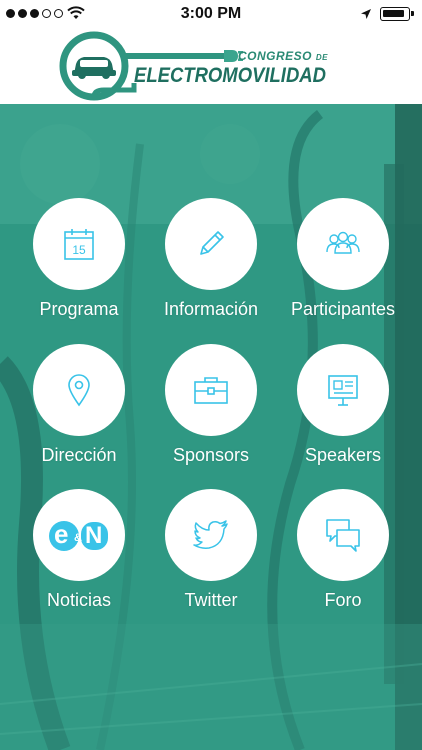 The width and height of the screenshot is (422, 750). I want to click on app-header: CONGRESO DE ELECTROMOVILIDAD, so click(211, 66).